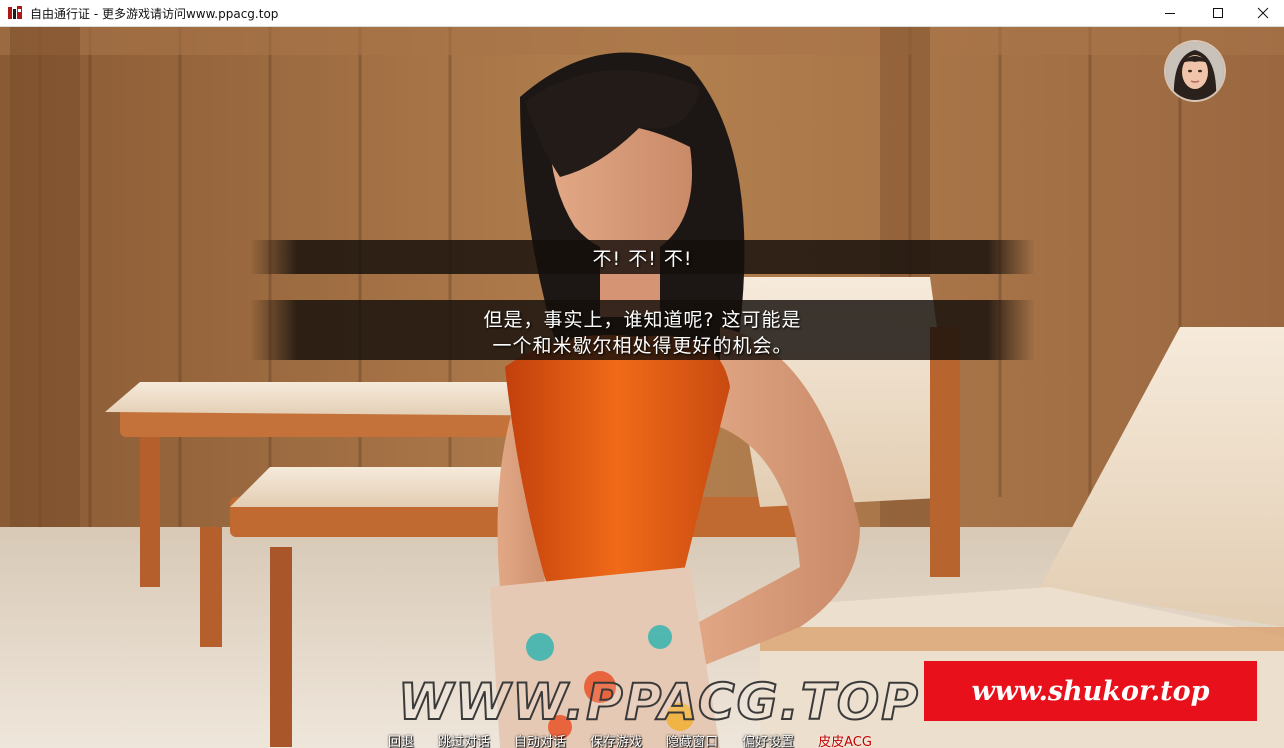 The height and width of the screenshot is (748, 1284). What do you see at coordinates (692, 739) in the screenshot?
I see `quick-menu-hide: 隐藏窗口` at bounding box center [692, 739].